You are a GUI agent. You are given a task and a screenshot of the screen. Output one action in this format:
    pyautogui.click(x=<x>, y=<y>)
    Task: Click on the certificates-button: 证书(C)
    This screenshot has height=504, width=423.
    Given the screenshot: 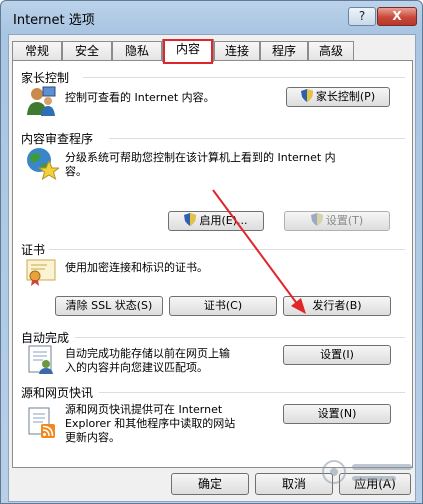 What is the action you would take?
    pyautogui.click(x=223, y=306)
    